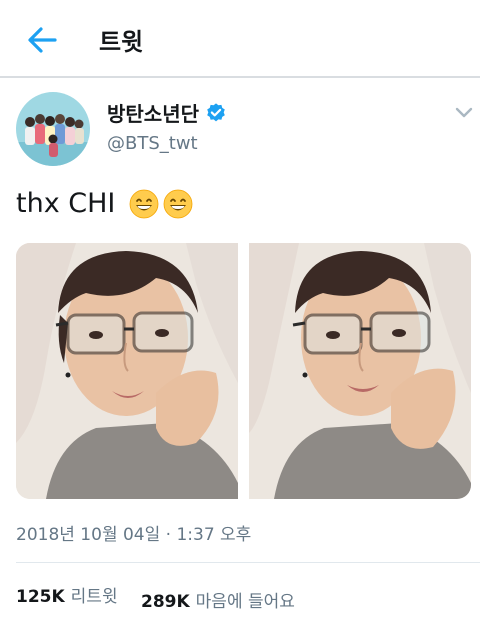  I want to click on header-divider, so click(240, 77).